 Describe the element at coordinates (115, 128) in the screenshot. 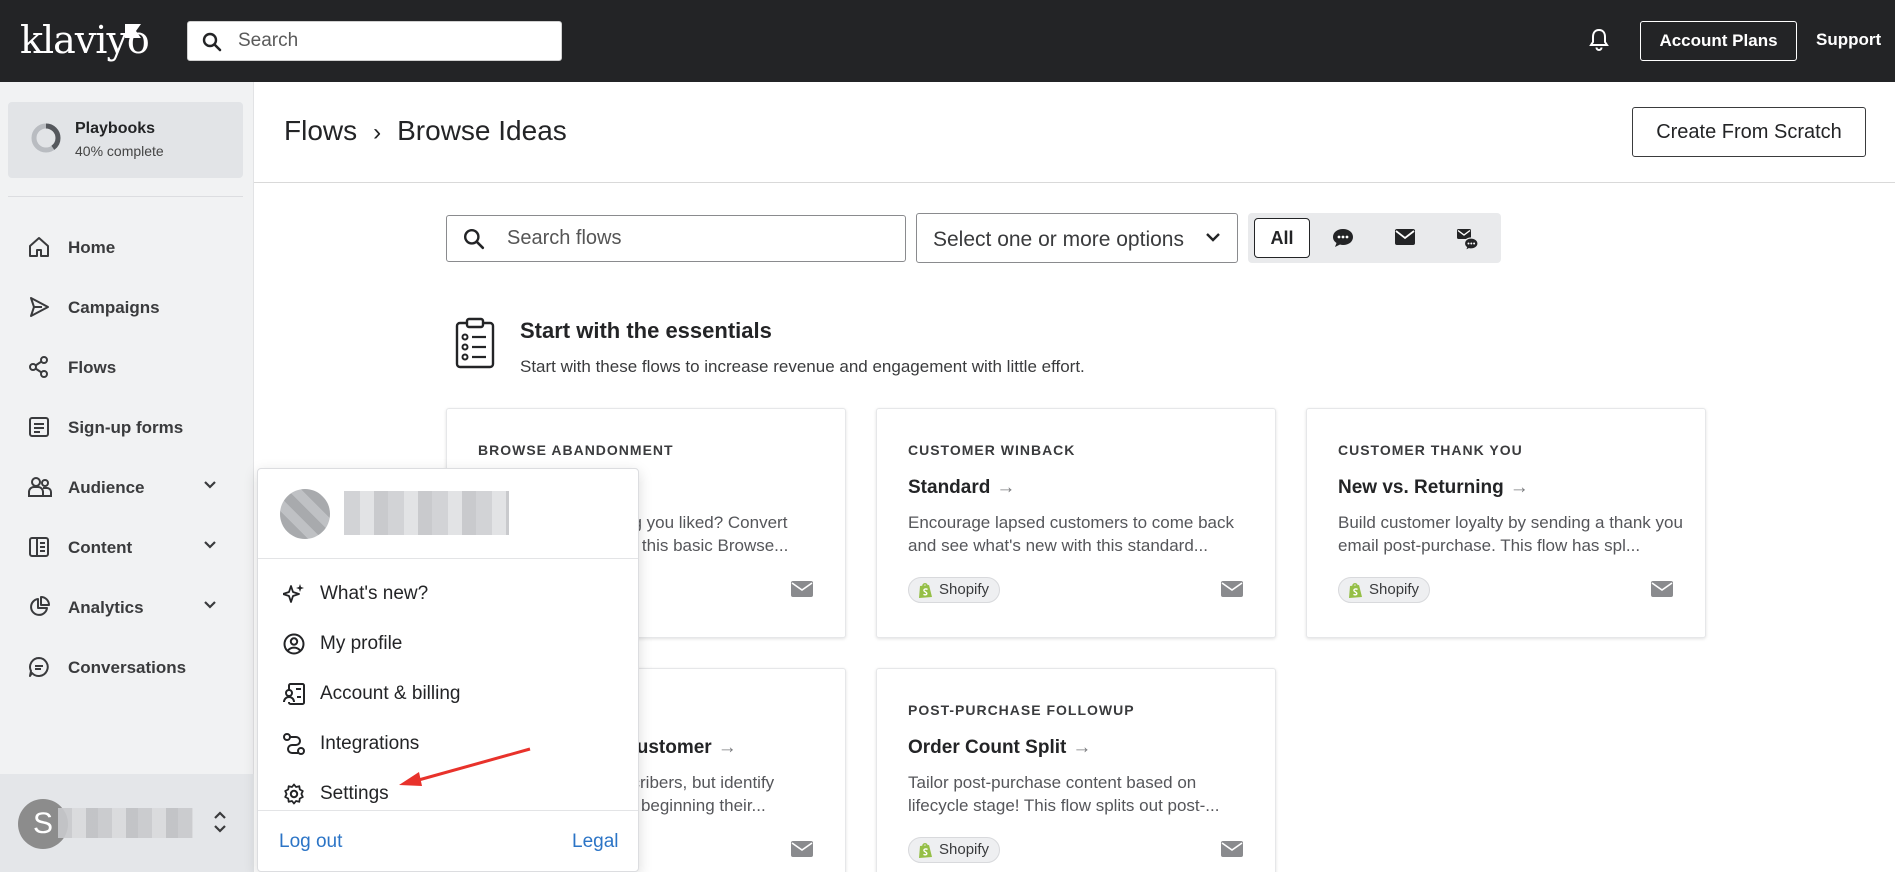

I see `playbooks-title: Playbooks` at that location.